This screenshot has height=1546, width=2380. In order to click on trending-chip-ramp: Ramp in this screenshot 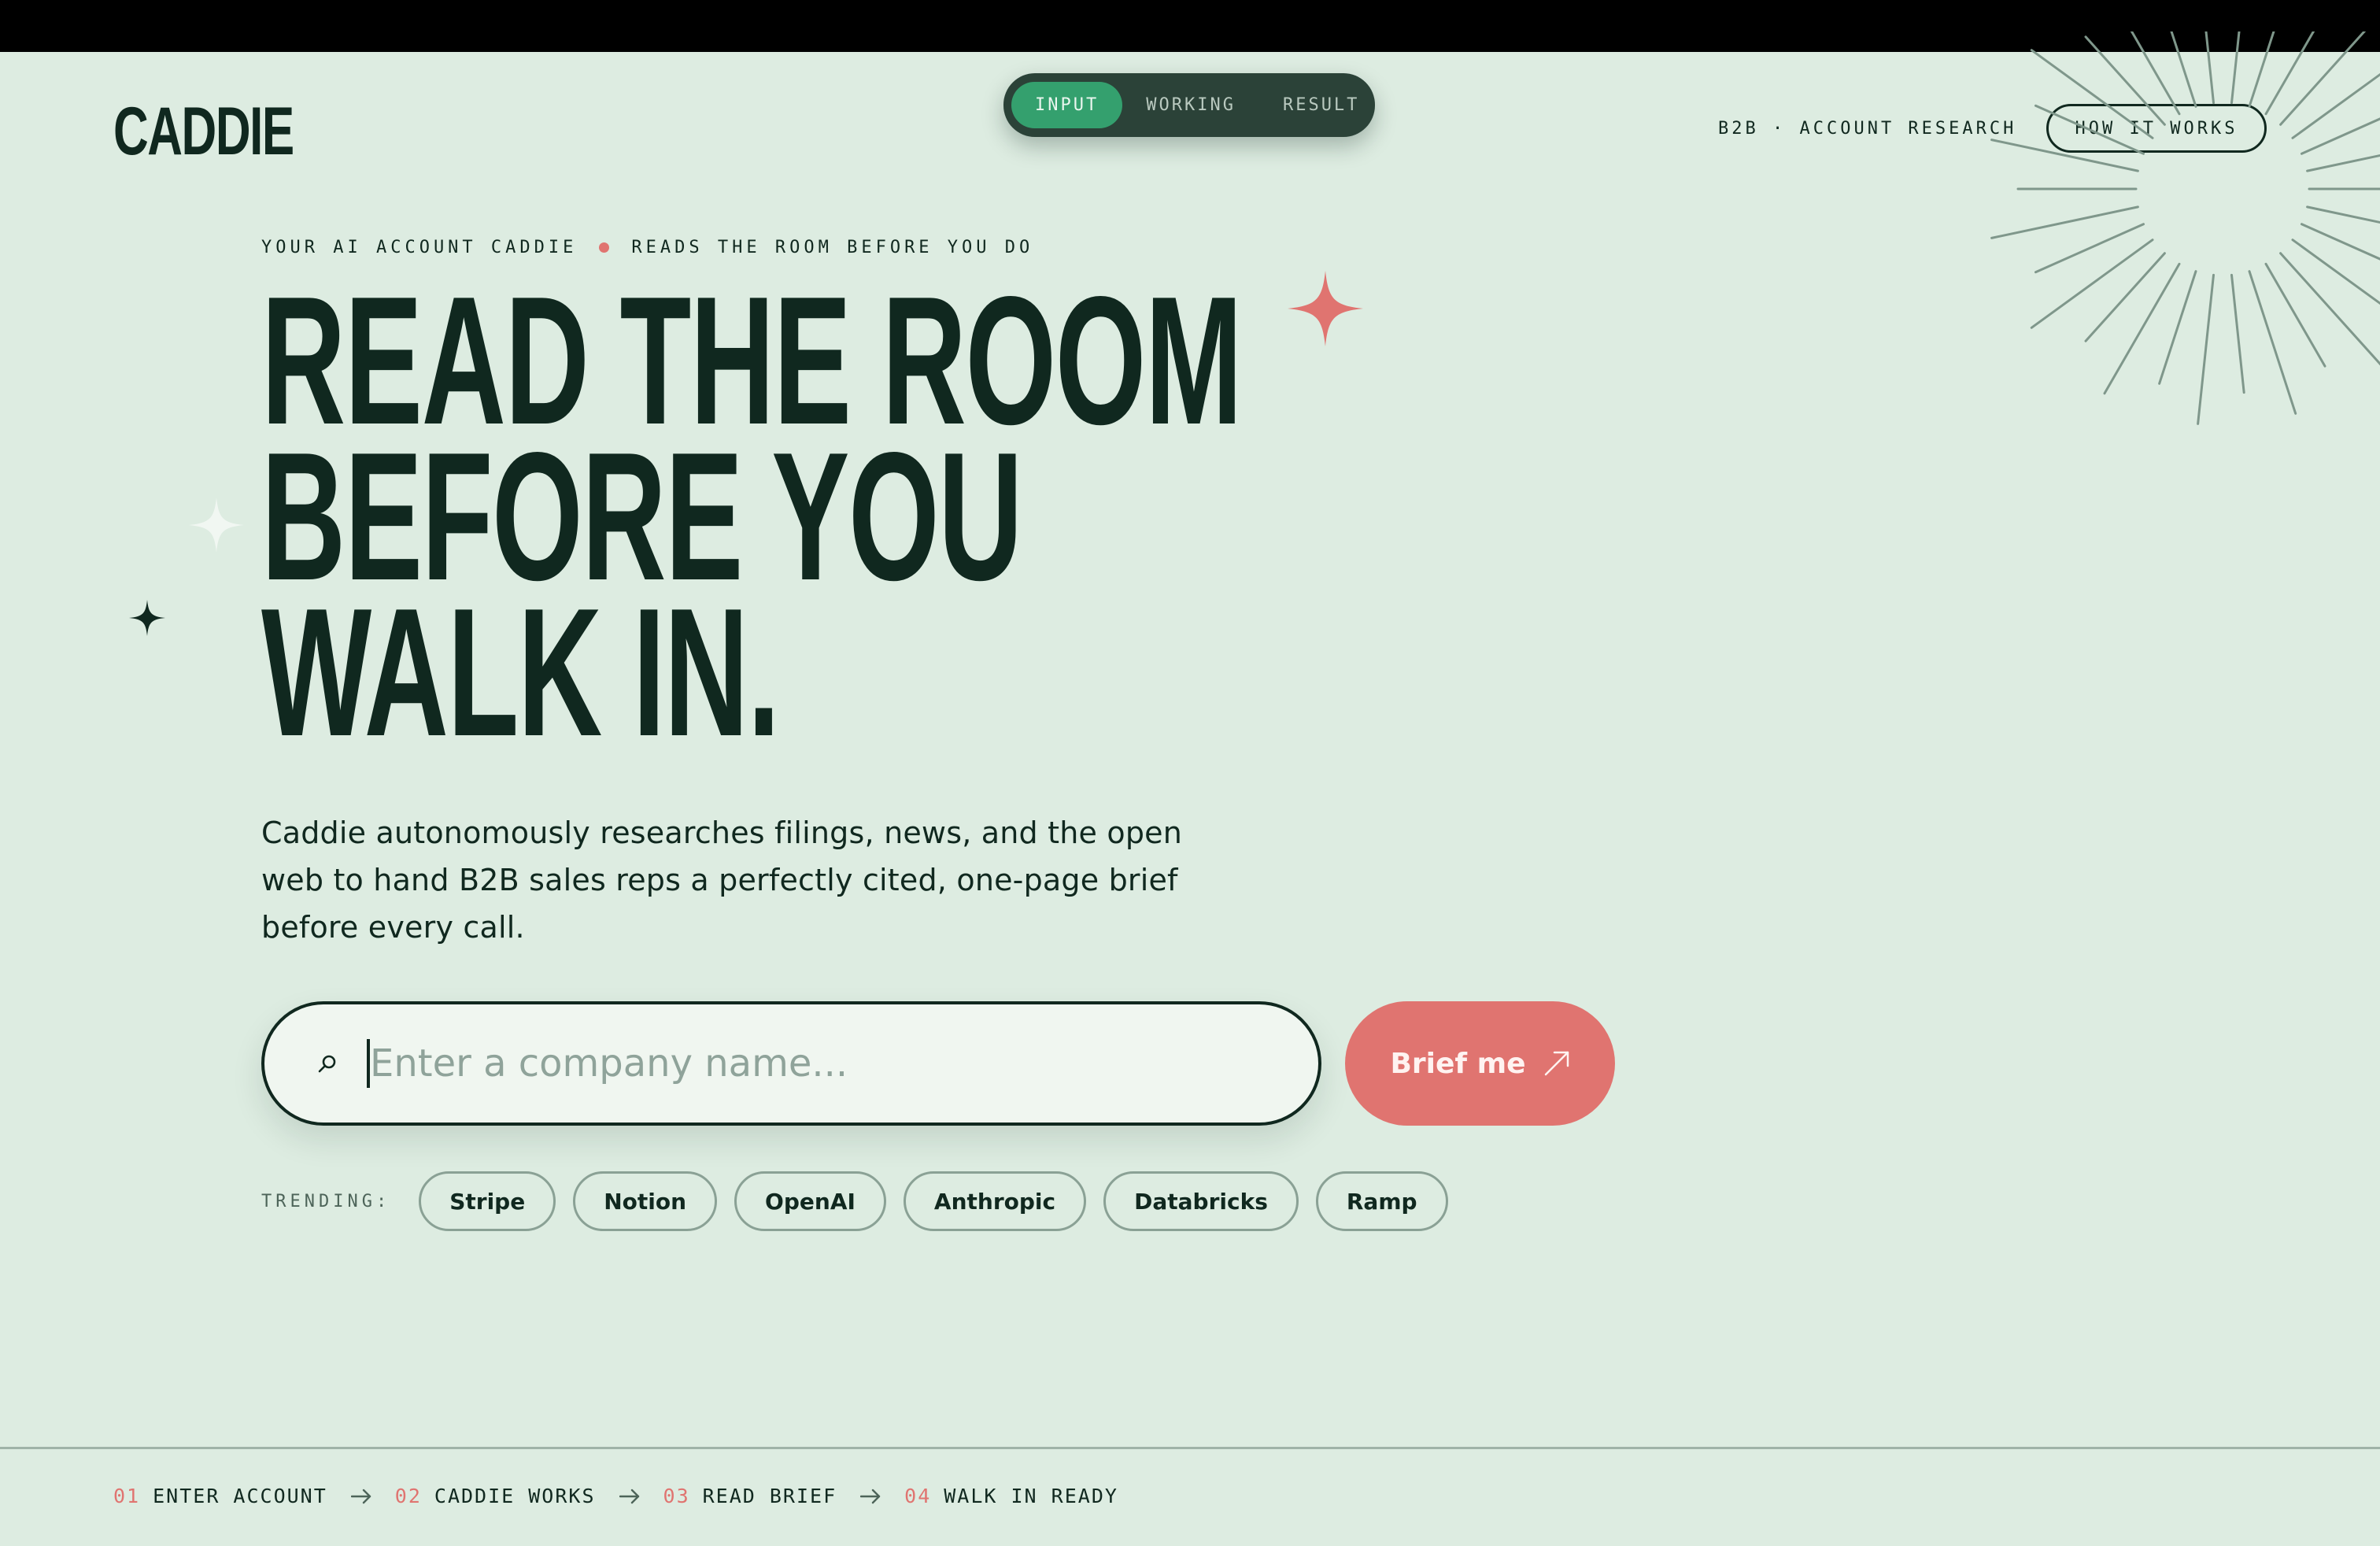, I will do `click(1381, 1201)`.